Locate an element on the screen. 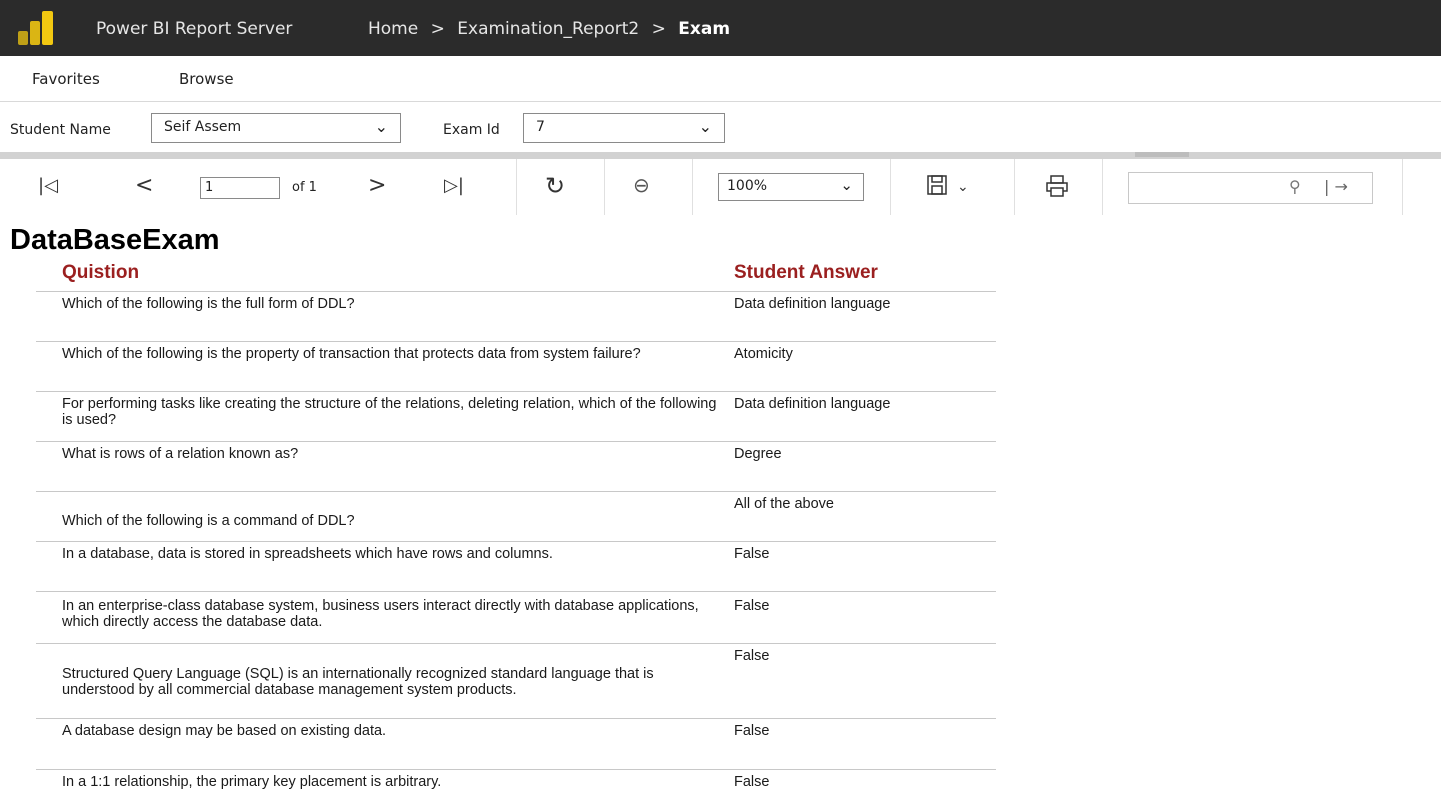  app-title: Power BI Report Server is located at coordinates (194, 29).